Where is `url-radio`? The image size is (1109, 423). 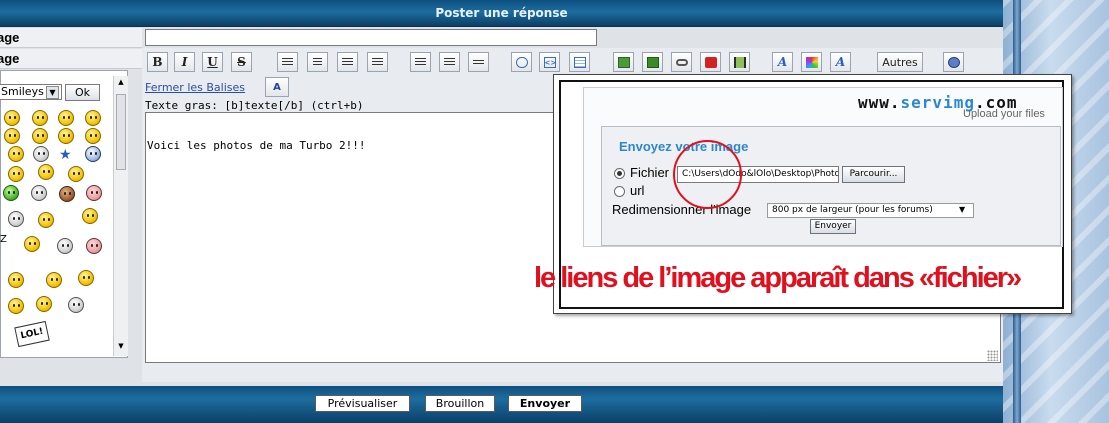
url-radio is located at coordinates (619, 191).